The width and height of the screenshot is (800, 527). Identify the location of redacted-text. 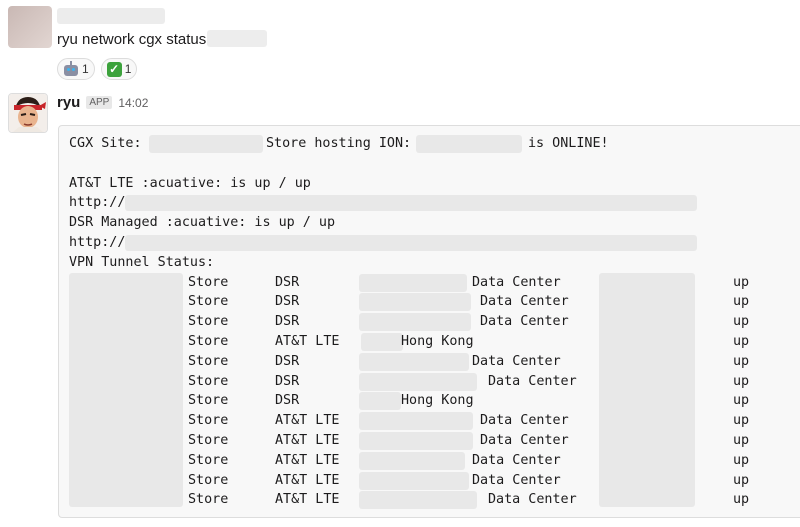
(237, 38).